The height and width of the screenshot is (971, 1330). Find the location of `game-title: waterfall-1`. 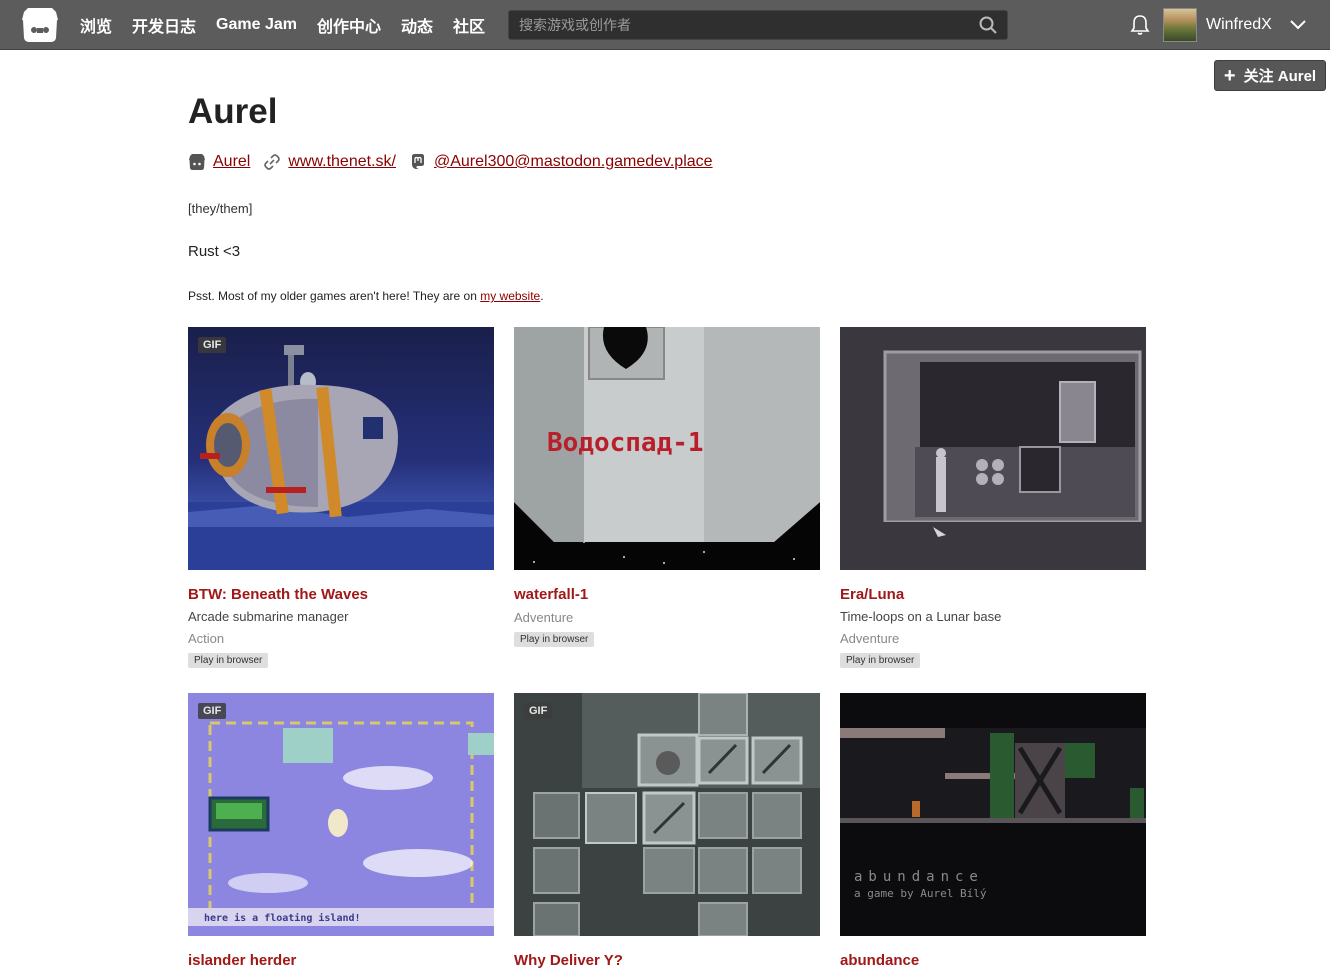

game-title: waterfall-1 is located at coordinates (667, 594).